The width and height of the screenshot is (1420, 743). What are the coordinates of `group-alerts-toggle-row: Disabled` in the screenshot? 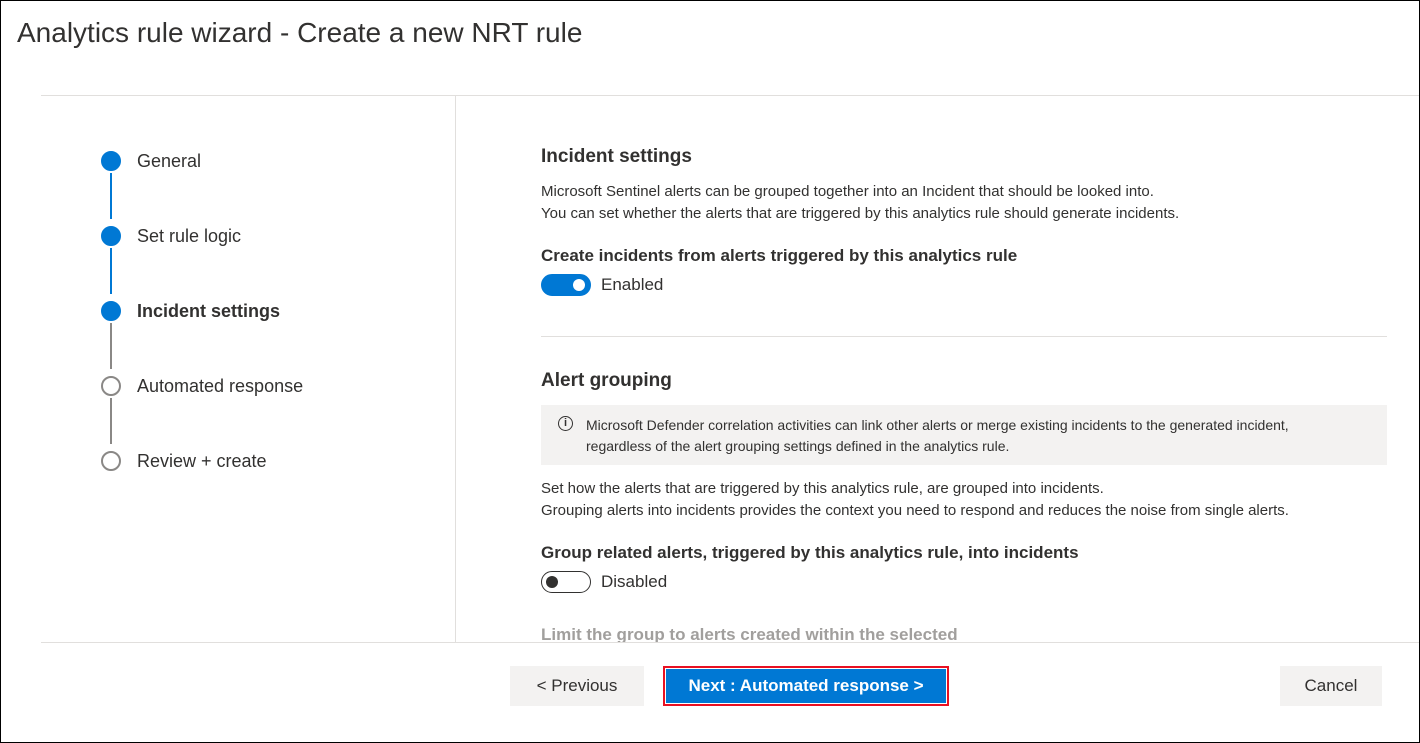 It's located at (604, 582).